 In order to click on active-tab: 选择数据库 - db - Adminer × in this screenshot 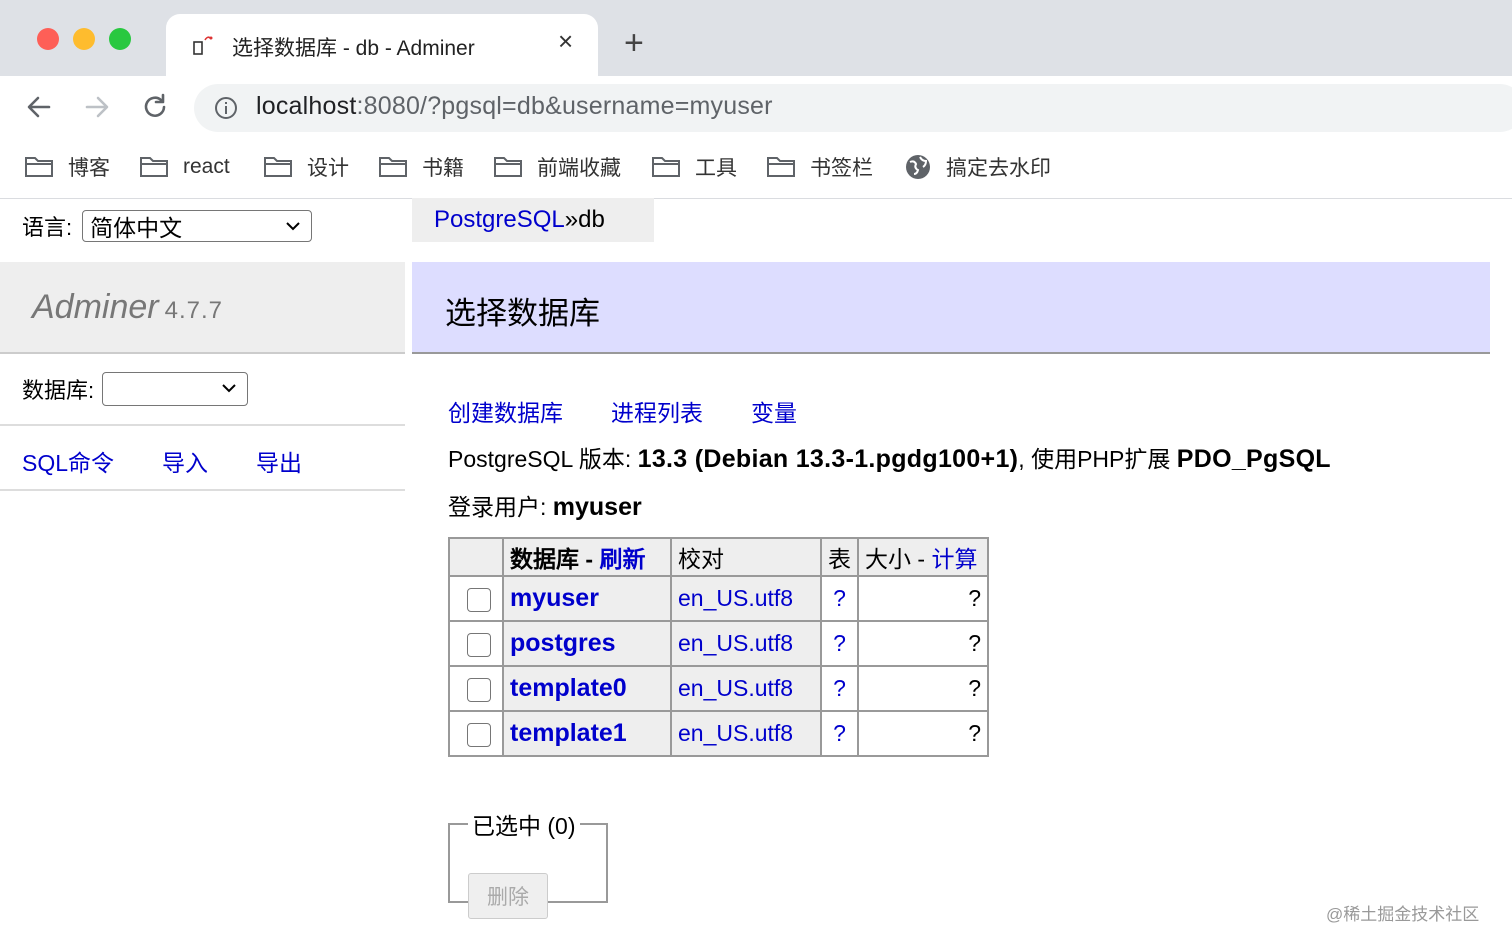, I will do `click(382, 45)`.